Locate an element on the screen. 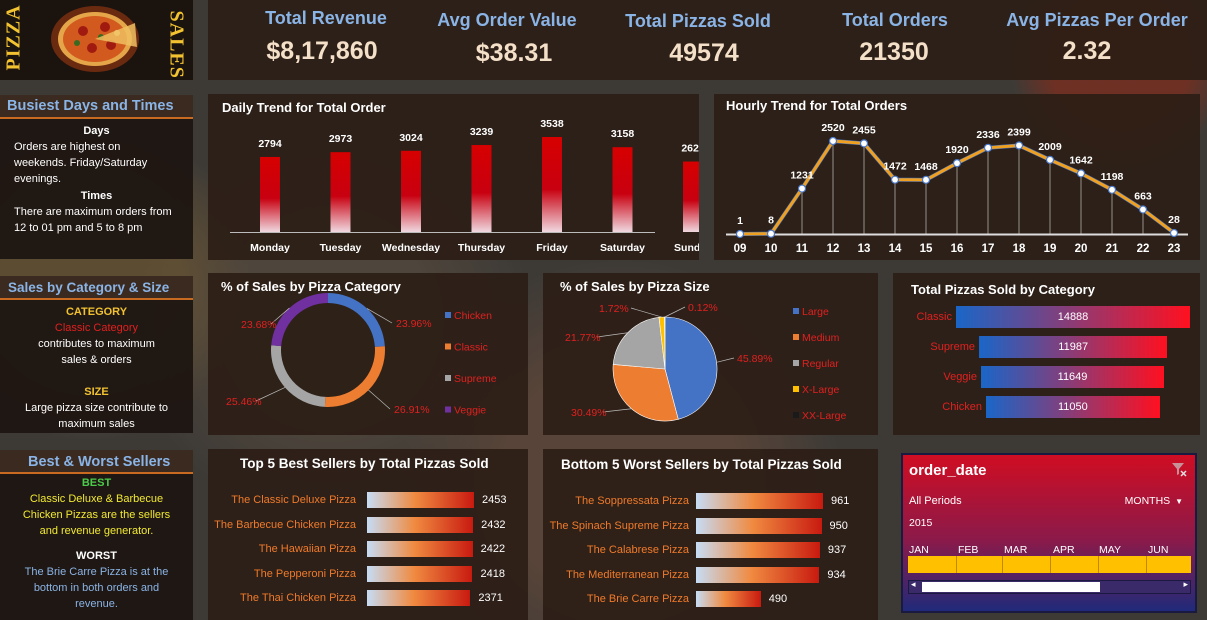 The height and width of the screenshot is (620, 1207). legend-label: X-Large is located at coordinates (821, 390).